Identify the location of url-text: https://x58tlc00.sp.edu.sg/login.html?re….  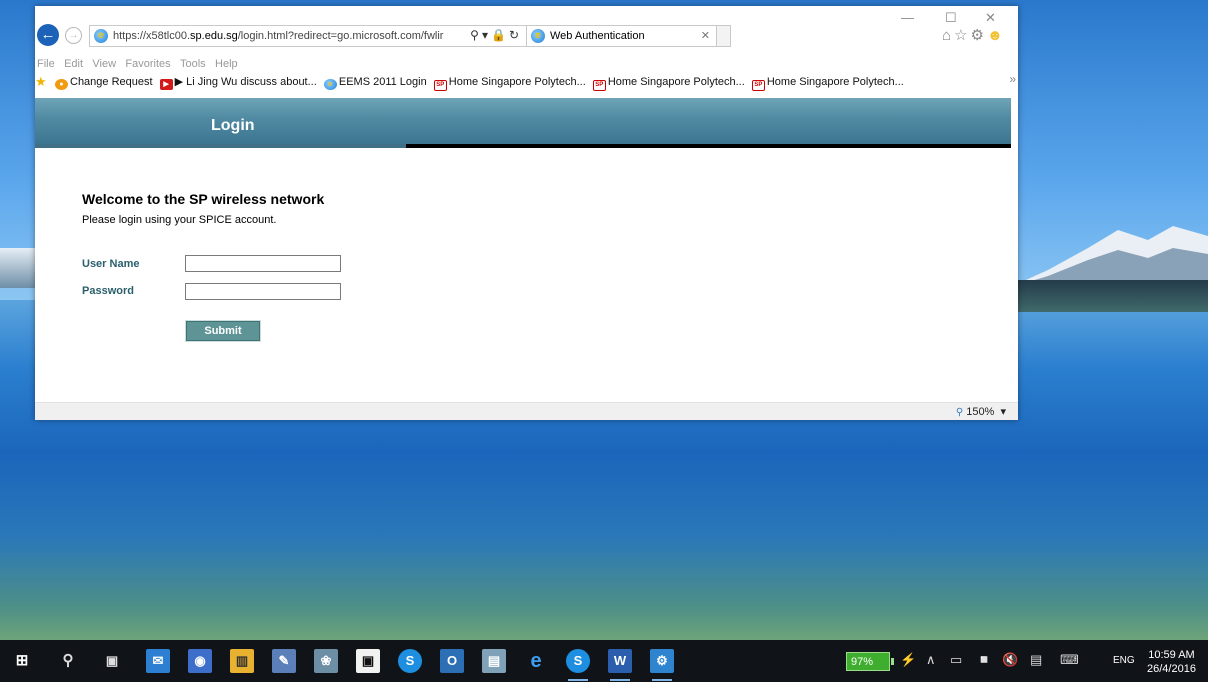
(278, 36).